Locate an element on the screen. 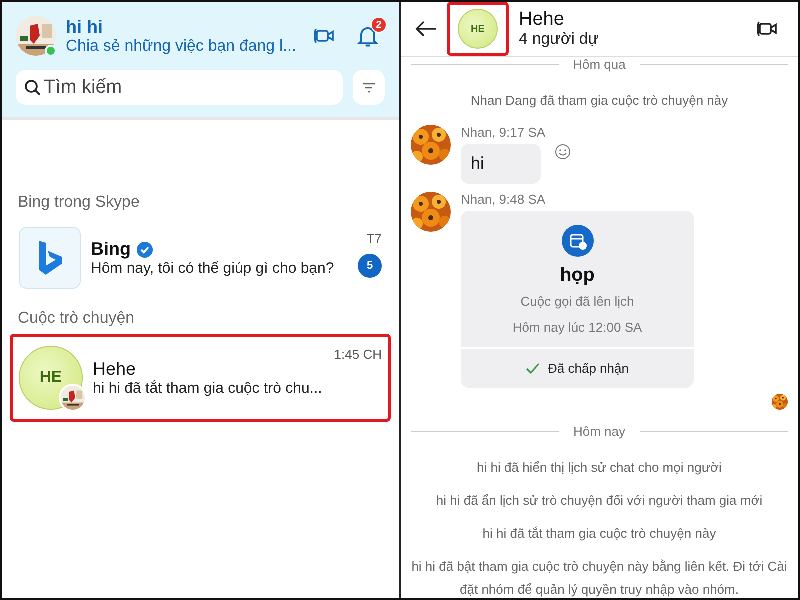  conversation-item: HE Hehe hi hi đã tắt tham gia cuộc trò chu... 1:45 CH is located at coordinates (200, 378).